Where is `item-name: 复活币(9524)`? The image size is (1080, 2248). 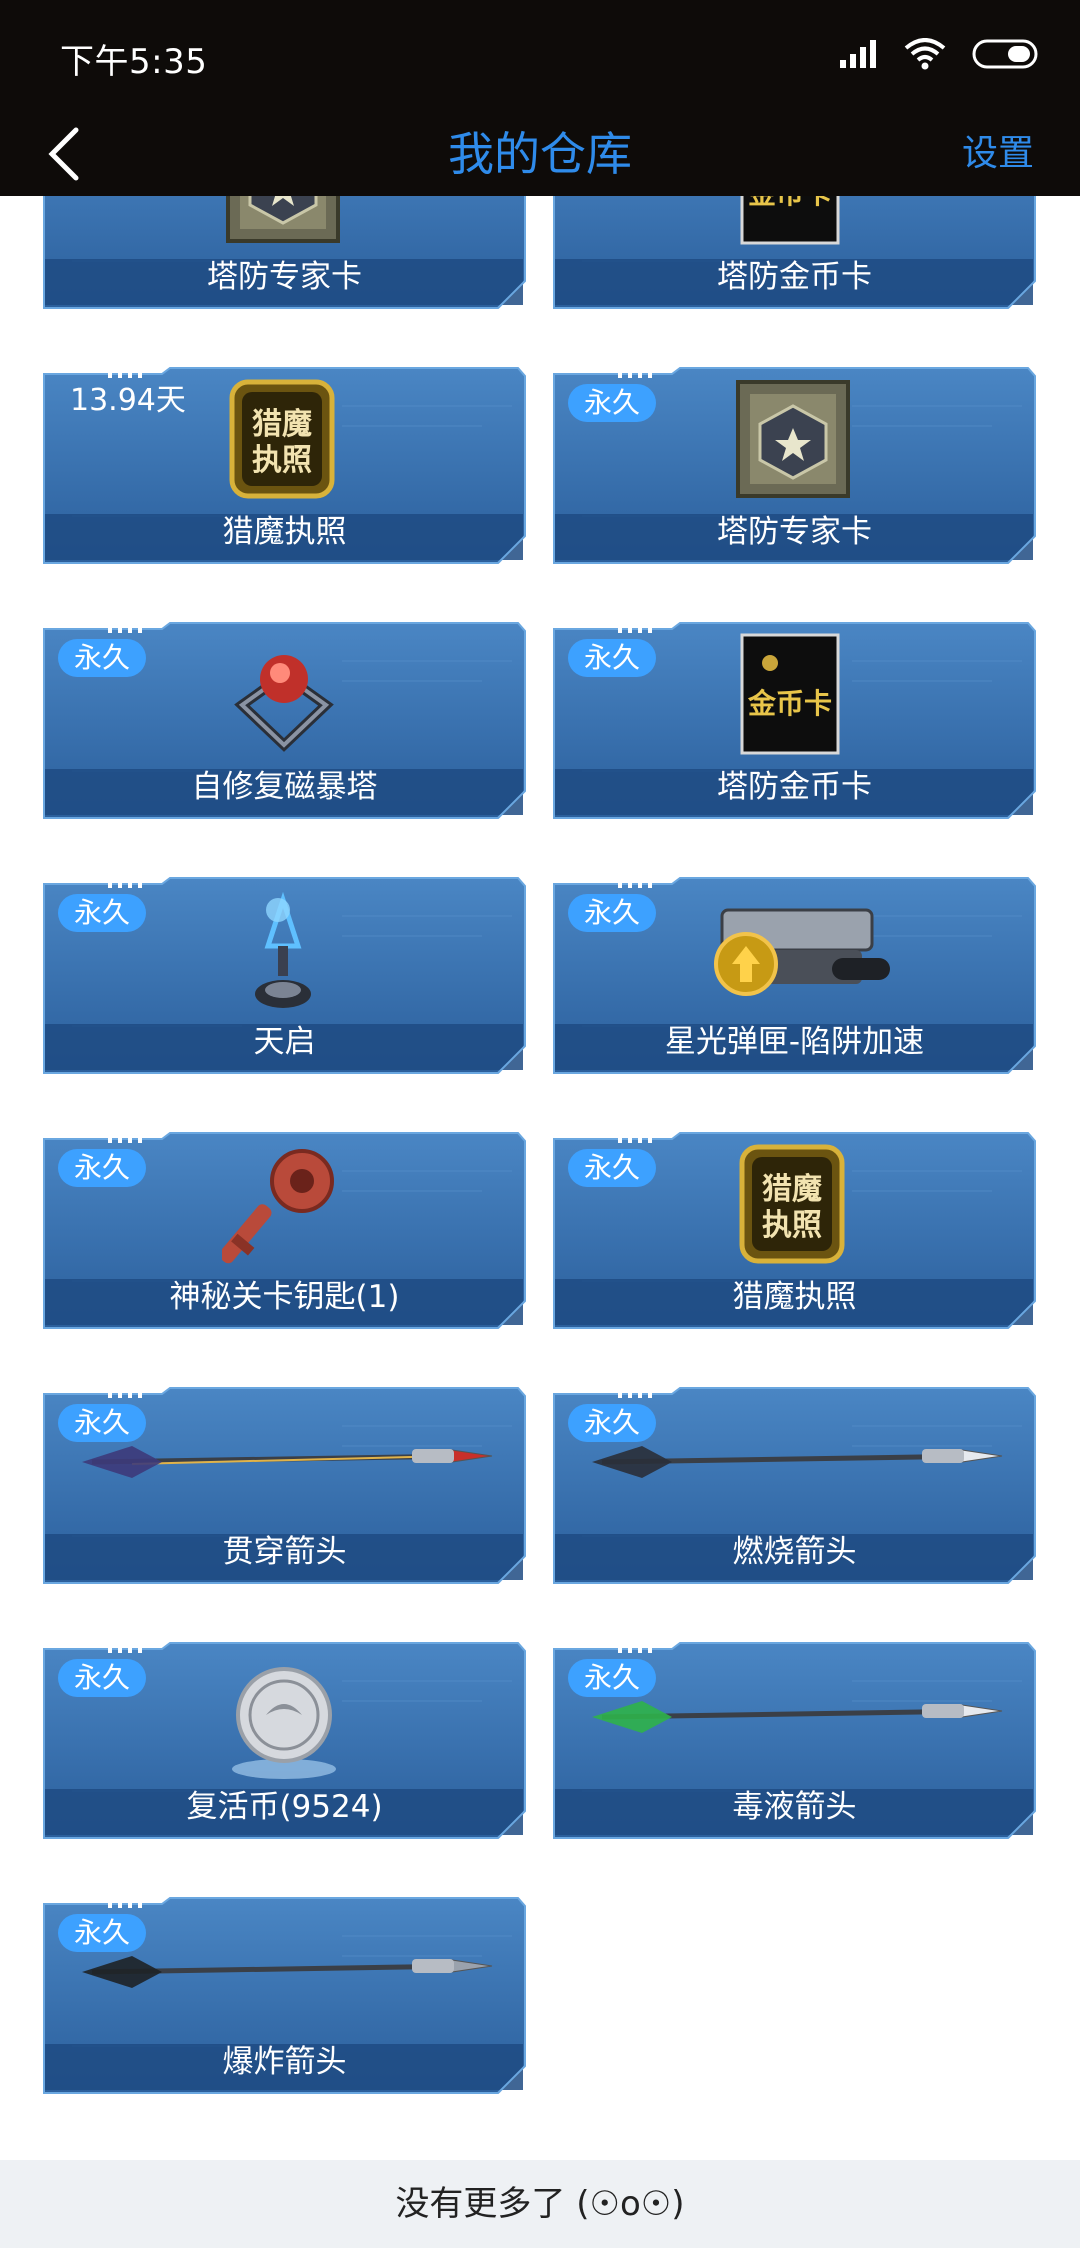
item-name: 复活币(9524) is located at coordinates (284, 1807).